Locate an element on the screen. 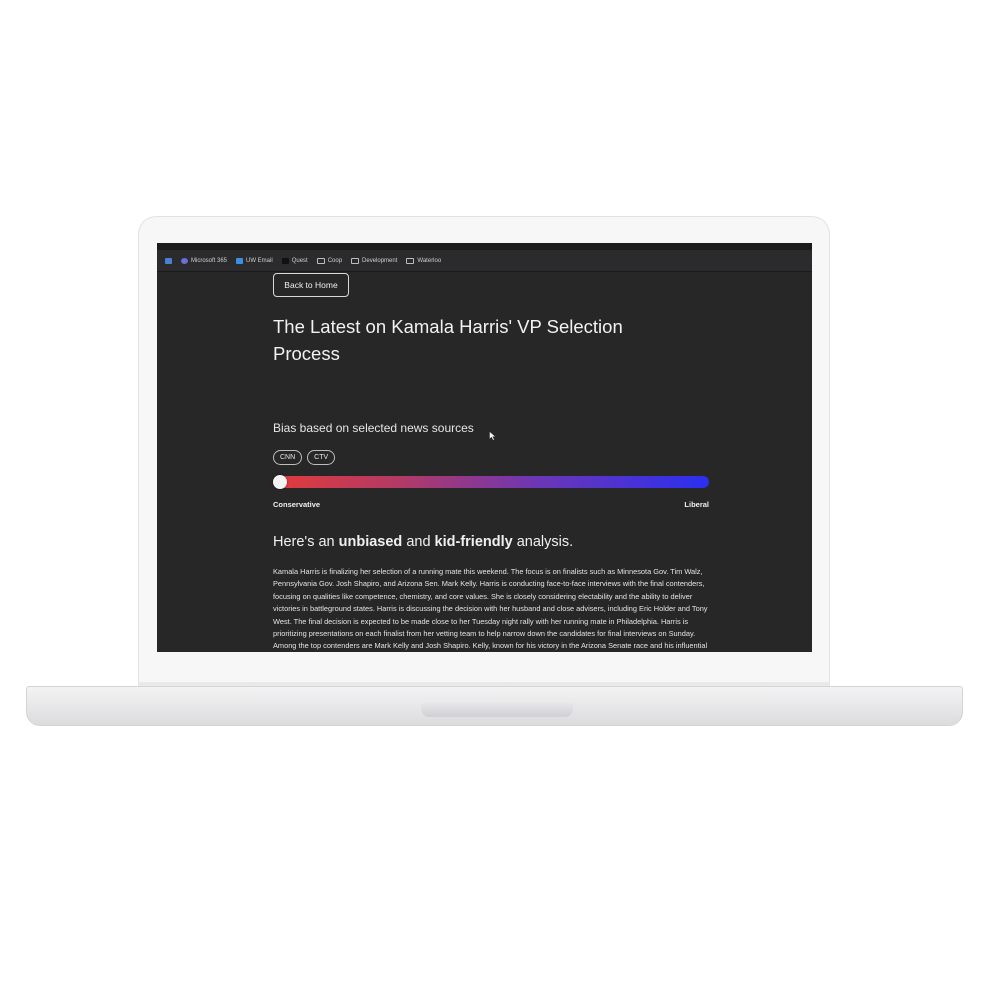 The width and height of the screenshot is (1000, 1000). bookmark-microsoft-365: Microsoft 365 is located at coordinates (204, 260).